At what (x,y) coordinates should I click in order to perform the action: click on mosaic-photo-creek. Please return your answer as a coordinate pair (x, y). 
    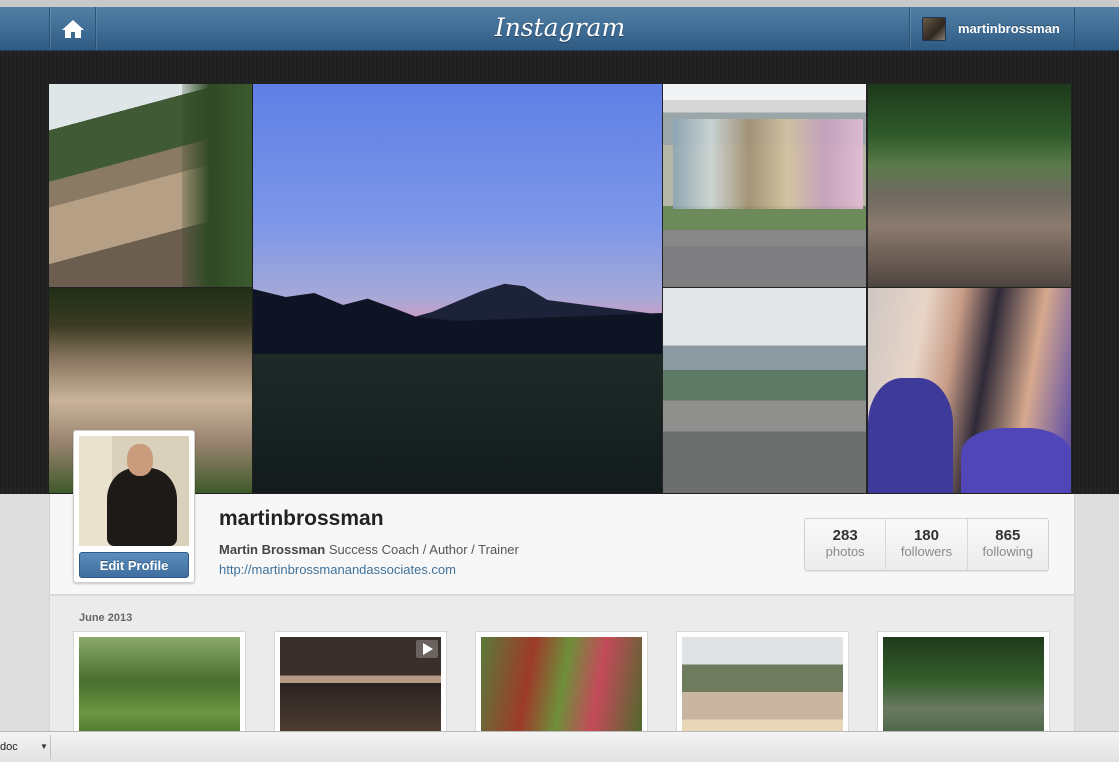
    Looking at the image, I should click on (969, 185).